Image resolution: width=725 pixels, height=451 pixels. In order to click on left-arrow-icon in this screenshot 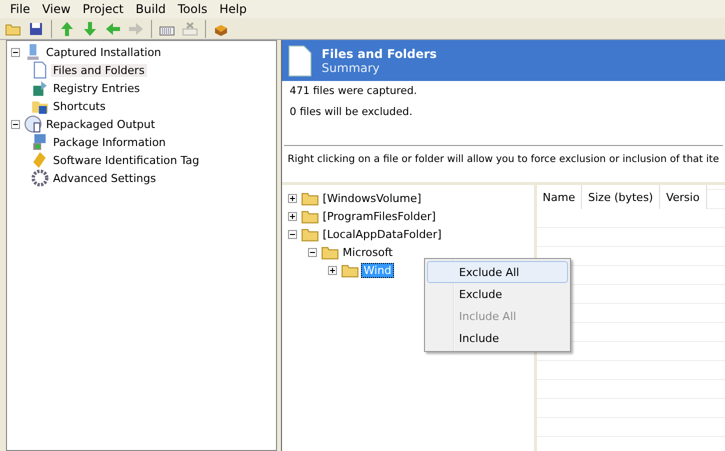, I will do `click(113, 28)`.